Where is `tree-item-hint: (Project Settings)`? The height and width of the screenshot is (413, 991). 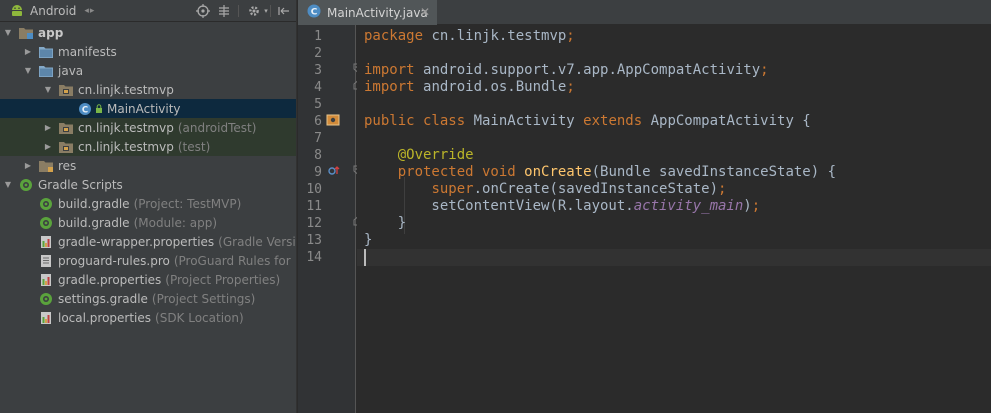 tree-item-hint: (Project Settings) is located at coordinates (203, 298).